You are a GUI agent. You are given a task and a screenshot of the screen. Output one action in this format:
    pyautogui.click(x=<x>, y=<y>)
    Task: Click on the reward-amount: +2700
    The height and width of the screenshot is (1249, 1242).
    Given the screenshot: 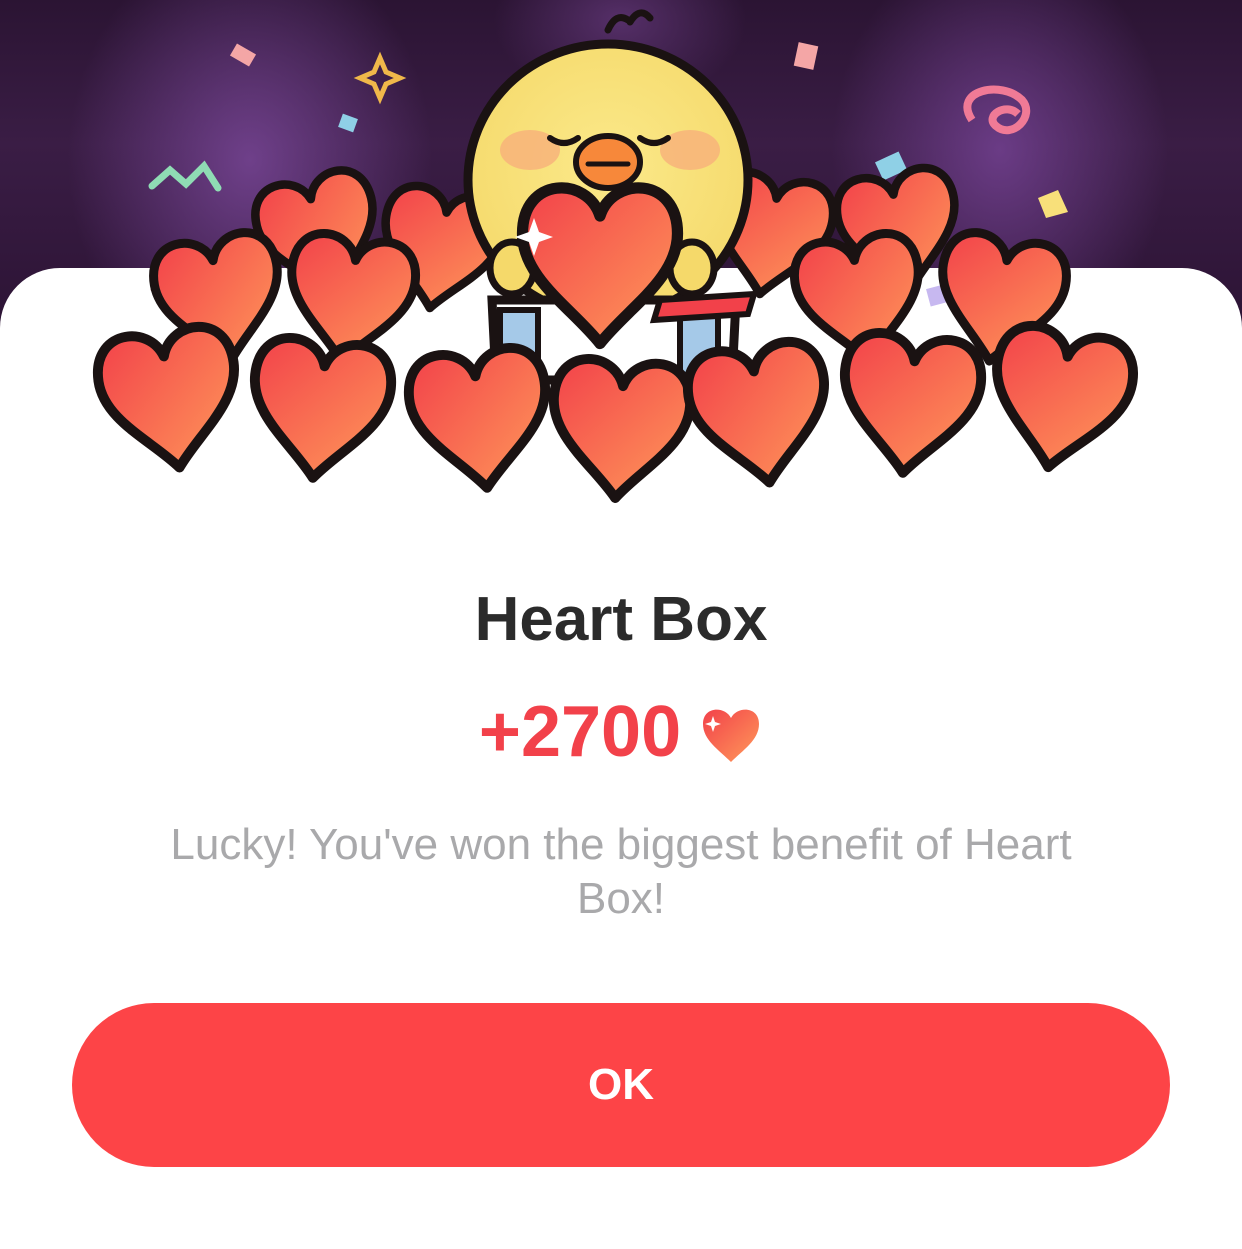 What is the action you would take?
    pyautogui.click(x=580, y=732)
    